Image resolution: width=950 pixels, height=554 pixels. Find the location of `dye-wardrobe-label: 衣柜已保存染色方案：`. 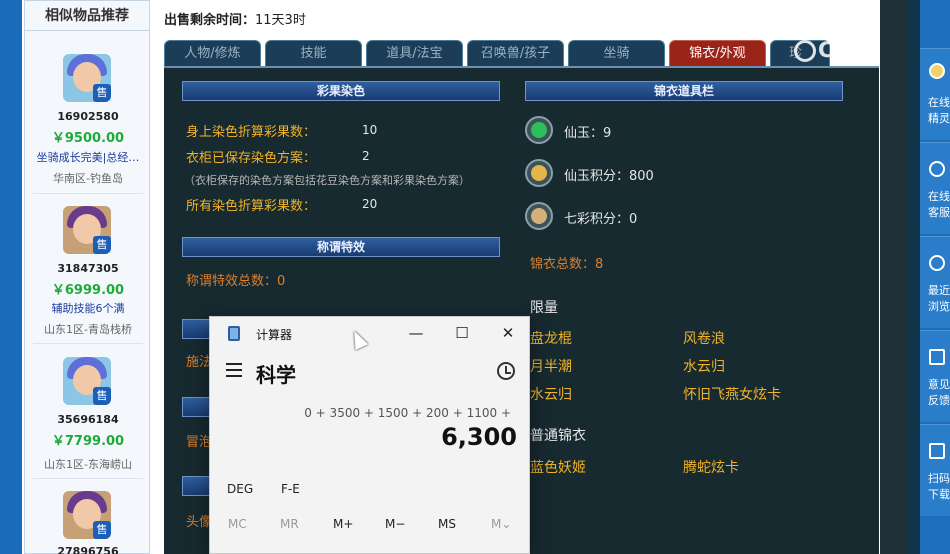

dye-wardrobe-label: 衣柜已保存染色方案： is located at coordinates (251, 158).